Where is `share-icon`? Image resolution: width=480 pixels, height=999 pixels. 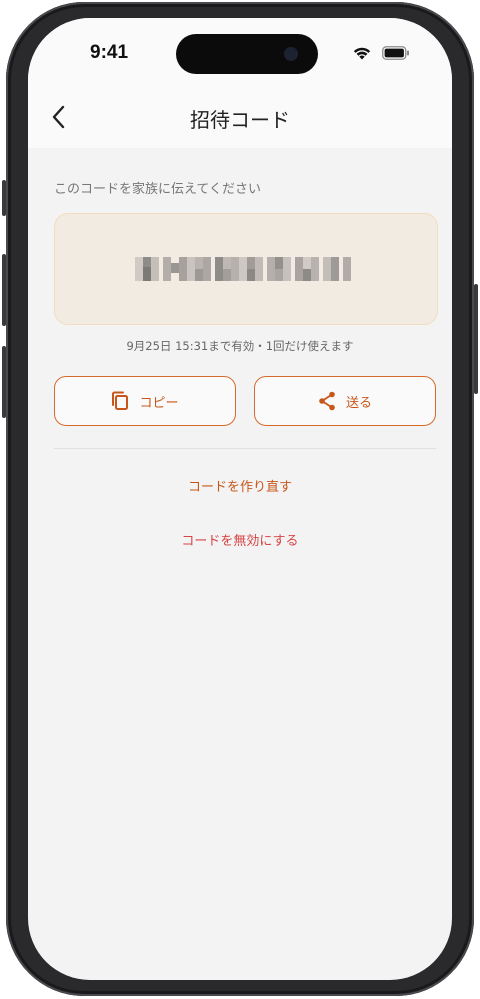 share-icon is located at coordinates (327, 401).